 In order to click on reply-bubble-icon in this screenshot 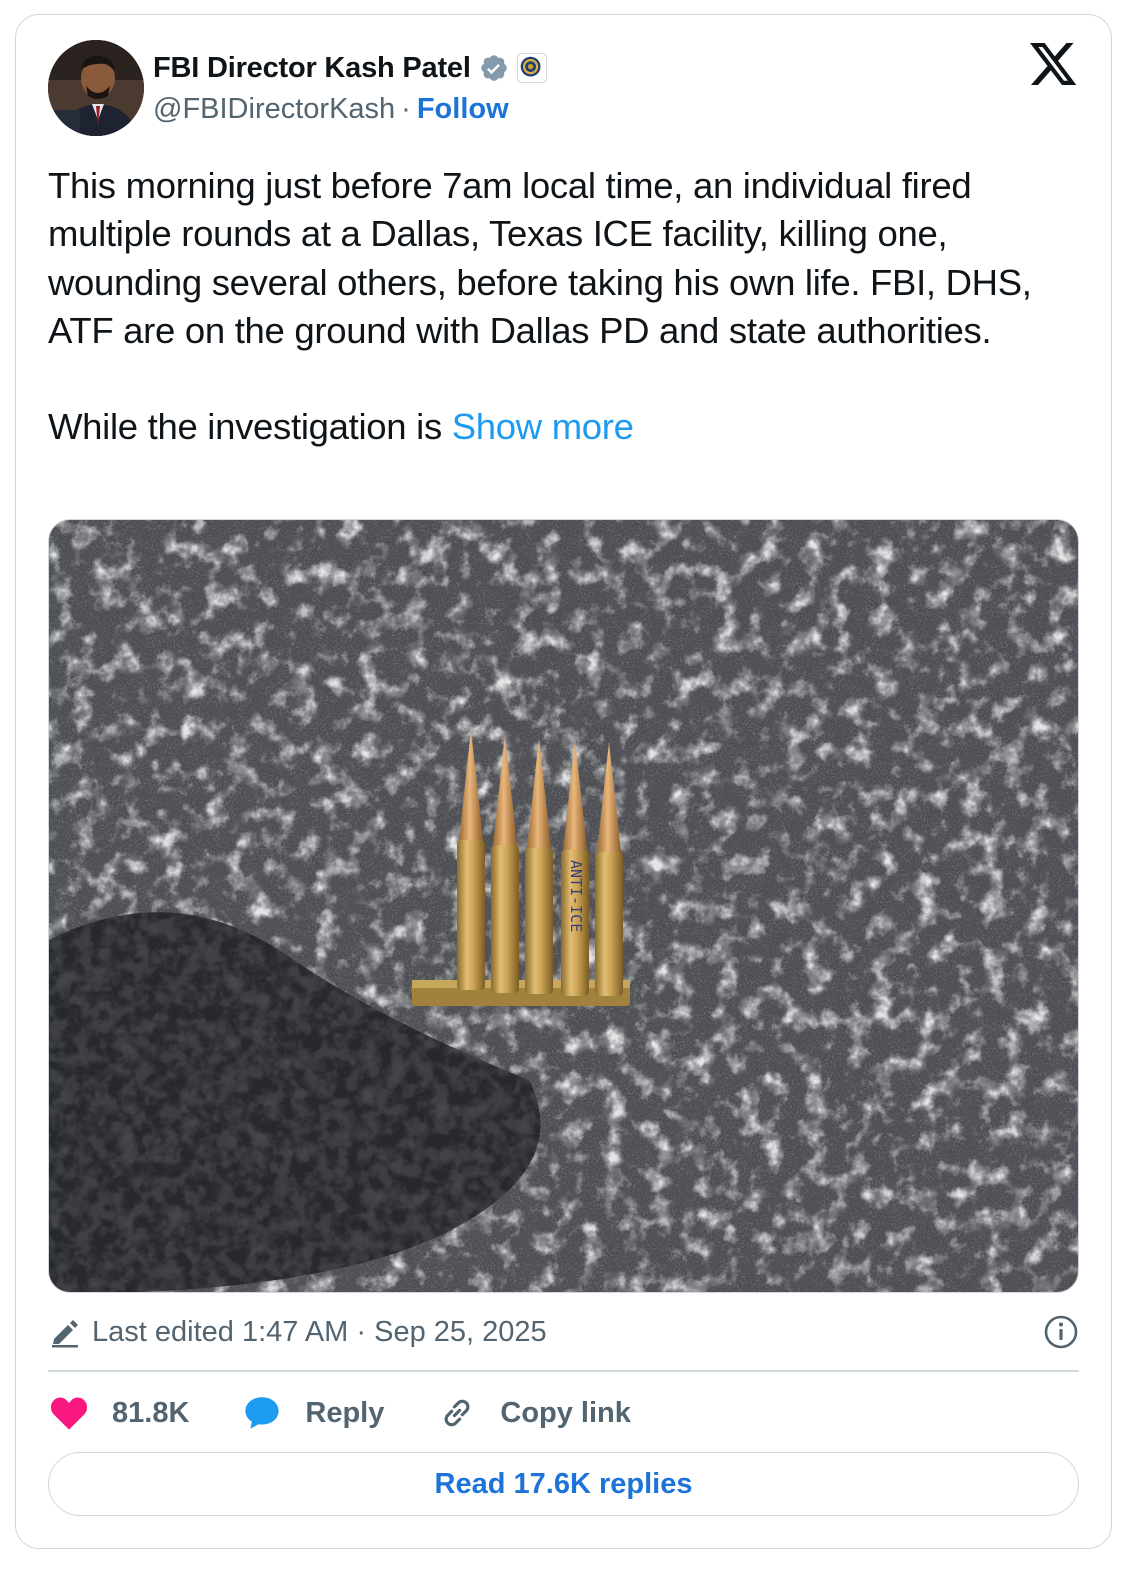, I will do `click(262, 1413)`.